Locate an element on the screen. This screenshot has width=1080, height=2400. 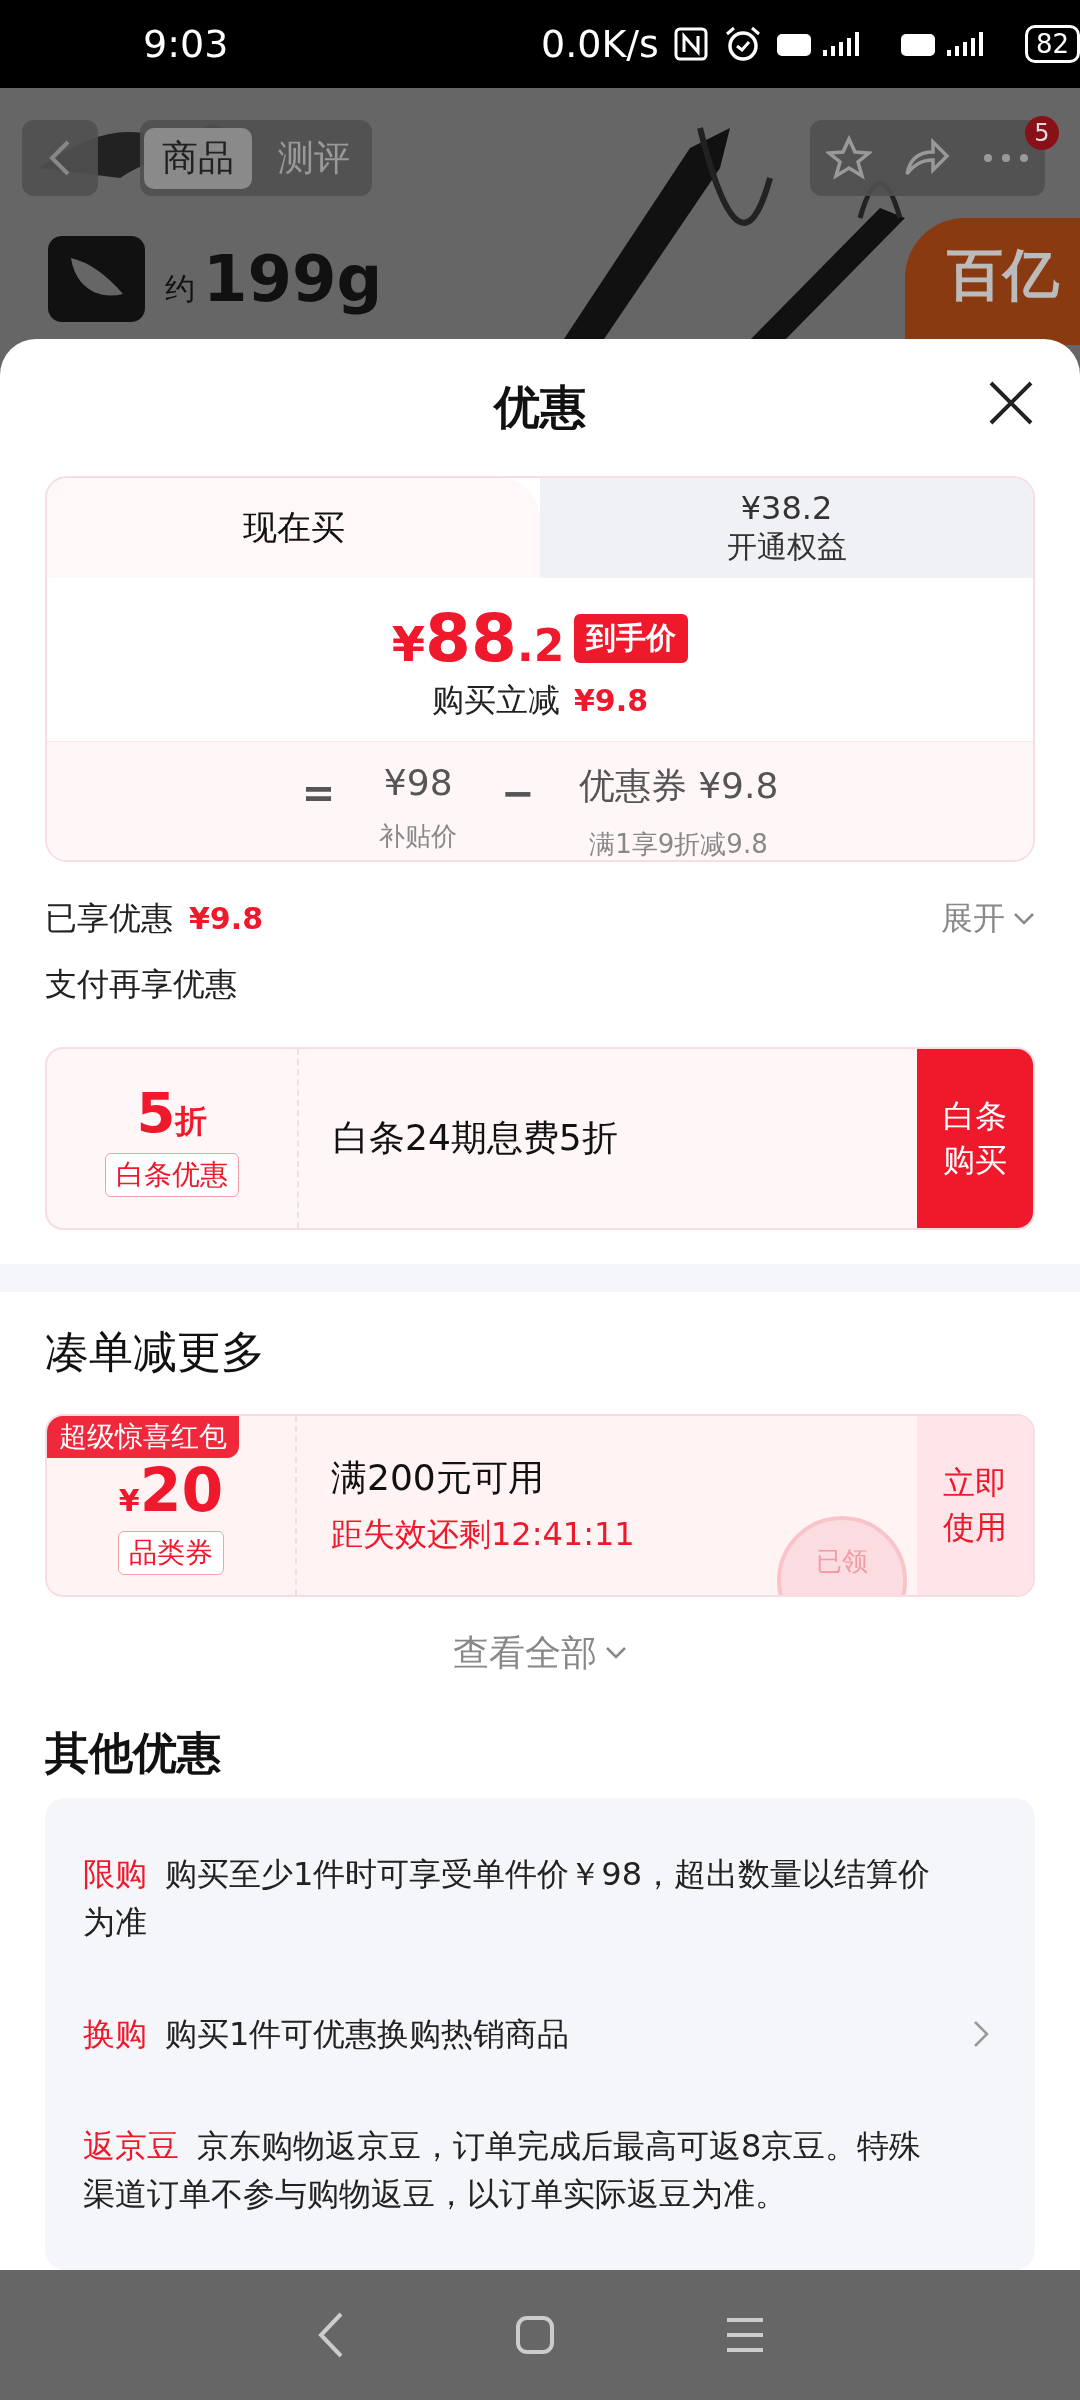
weight-value: 199g is located at coordinates (293, 279).